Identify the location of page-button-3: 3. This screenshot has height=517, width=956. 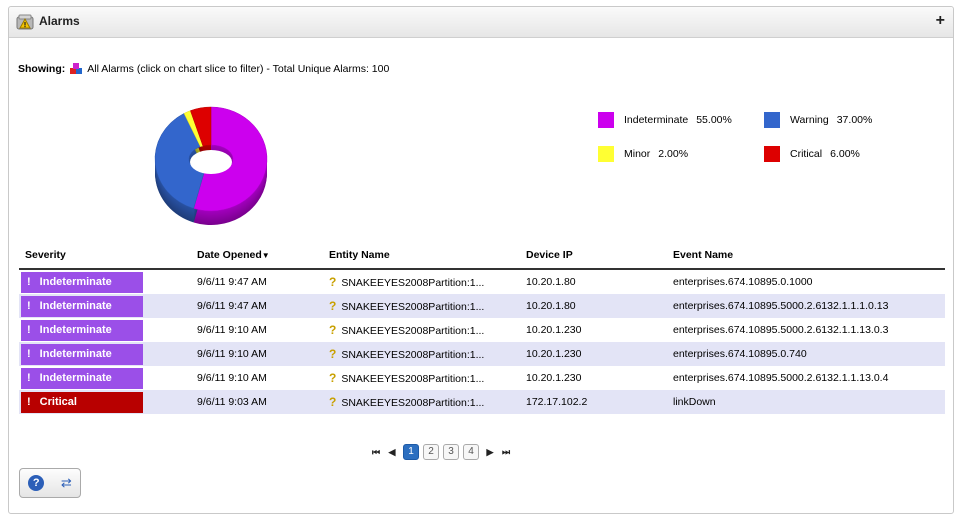
(451, 452).